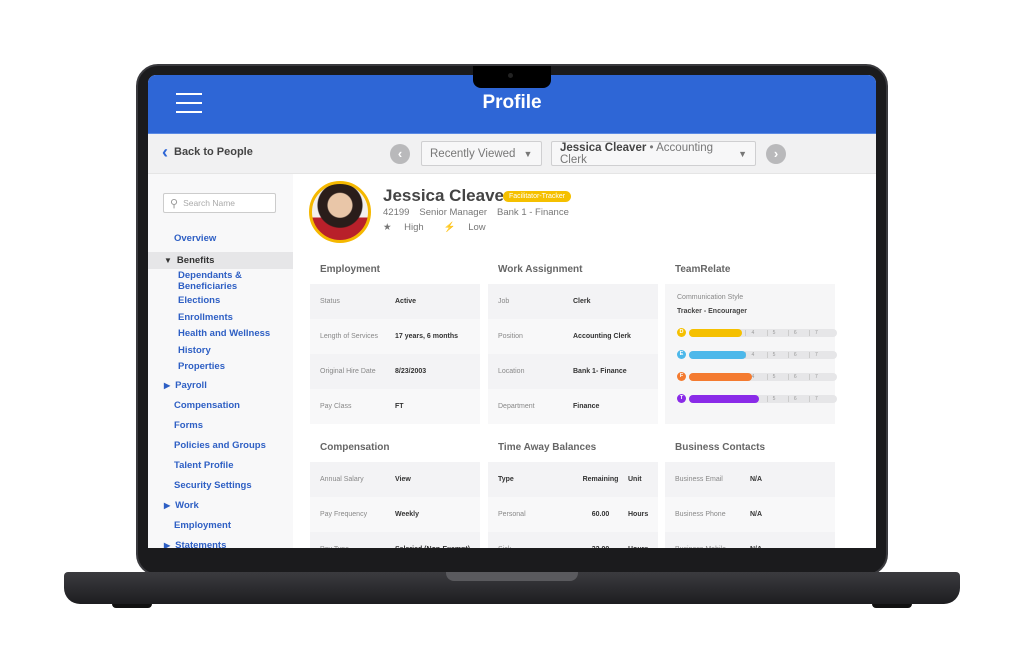  Describe the element at coordinates (573, 479) in the screenshot. I see `table-header: Type Remaining Unit` at that location.